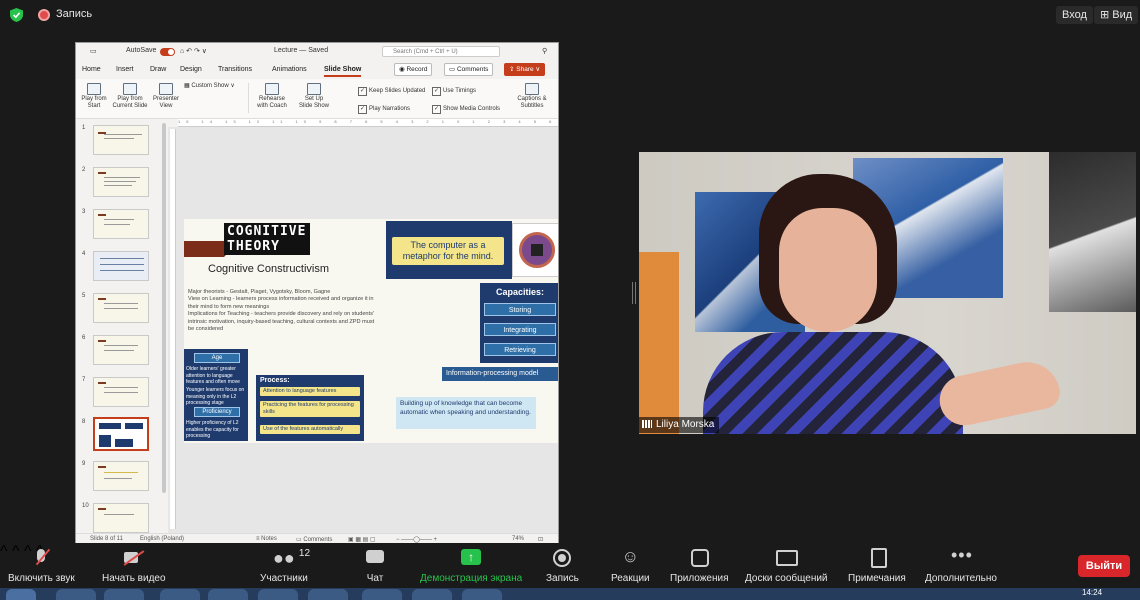  What do you see at coordinates (630, 565) in the screenshot?
I see `reactions-button: ☺ Реакции` at bounding box center [630, 565].